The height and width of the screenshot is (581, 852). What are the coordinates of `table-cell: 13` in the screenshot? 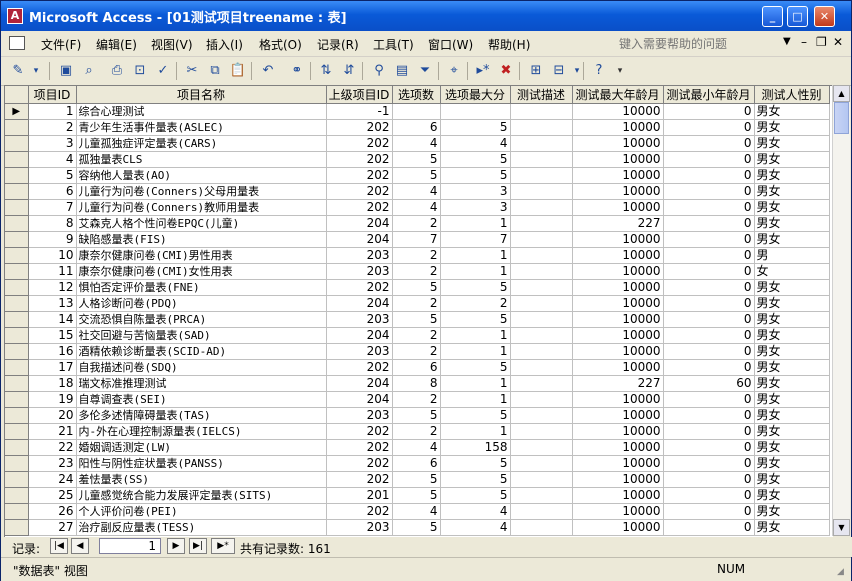 It's located at (52, 303).